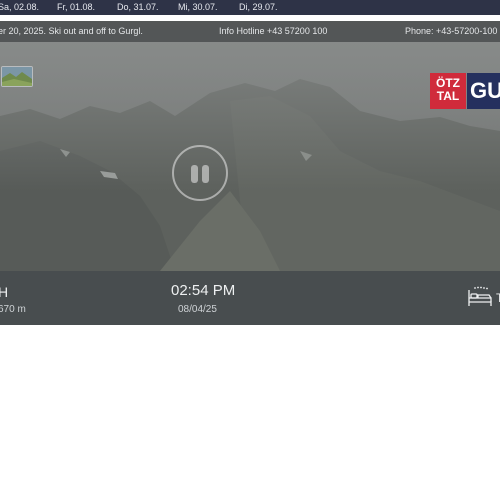 The height and width of the screenshot is (500, 500). Describe the element at coordinates (273, 31) in the screenshot. I see `hotline-text: Info Hotline +43 57200 100` at that location.